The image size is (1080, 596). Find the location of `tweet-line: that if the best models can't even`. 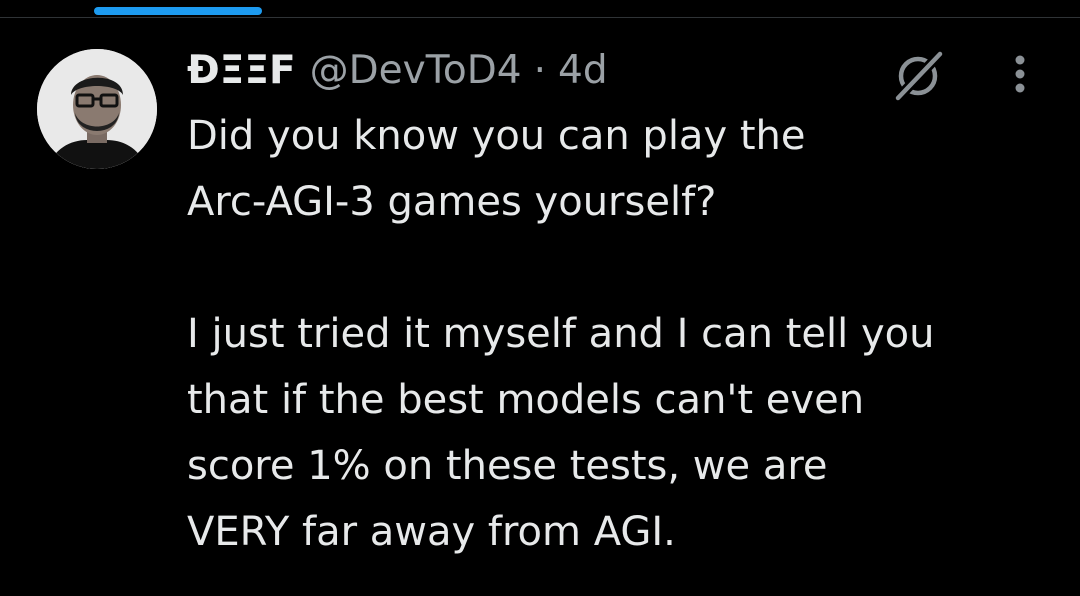

tweet-line: that if the best models can't even is located at coordinates (526, 400).